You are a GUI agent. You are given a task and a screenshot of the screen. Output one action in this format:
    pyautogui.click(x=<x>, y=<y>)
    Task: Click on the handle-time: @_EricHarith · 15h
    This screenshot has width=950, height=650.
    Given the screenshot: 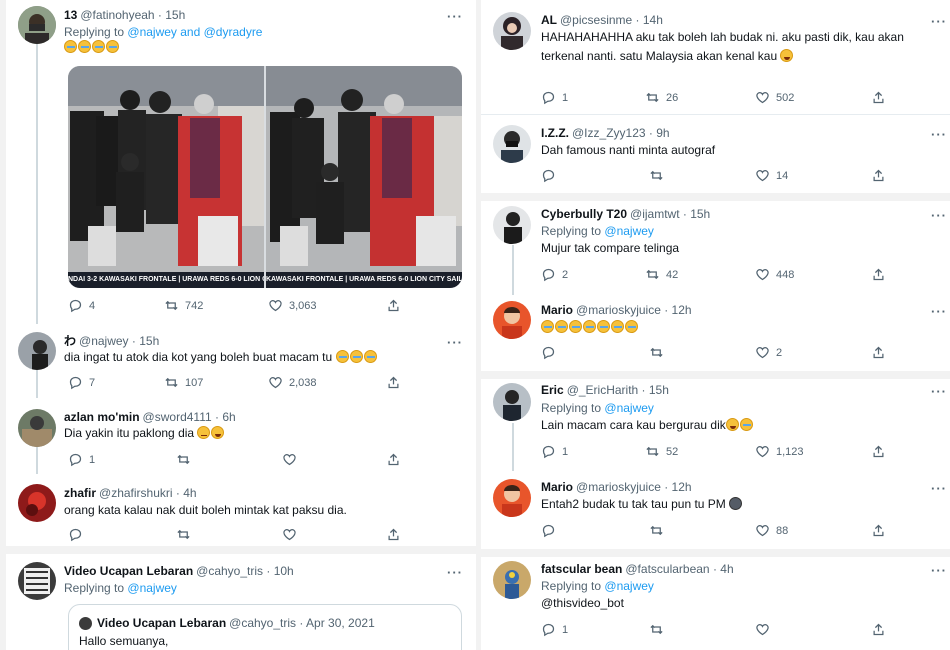 What is the action you would take?
    pyautogui.click(x=618, y=390)
    